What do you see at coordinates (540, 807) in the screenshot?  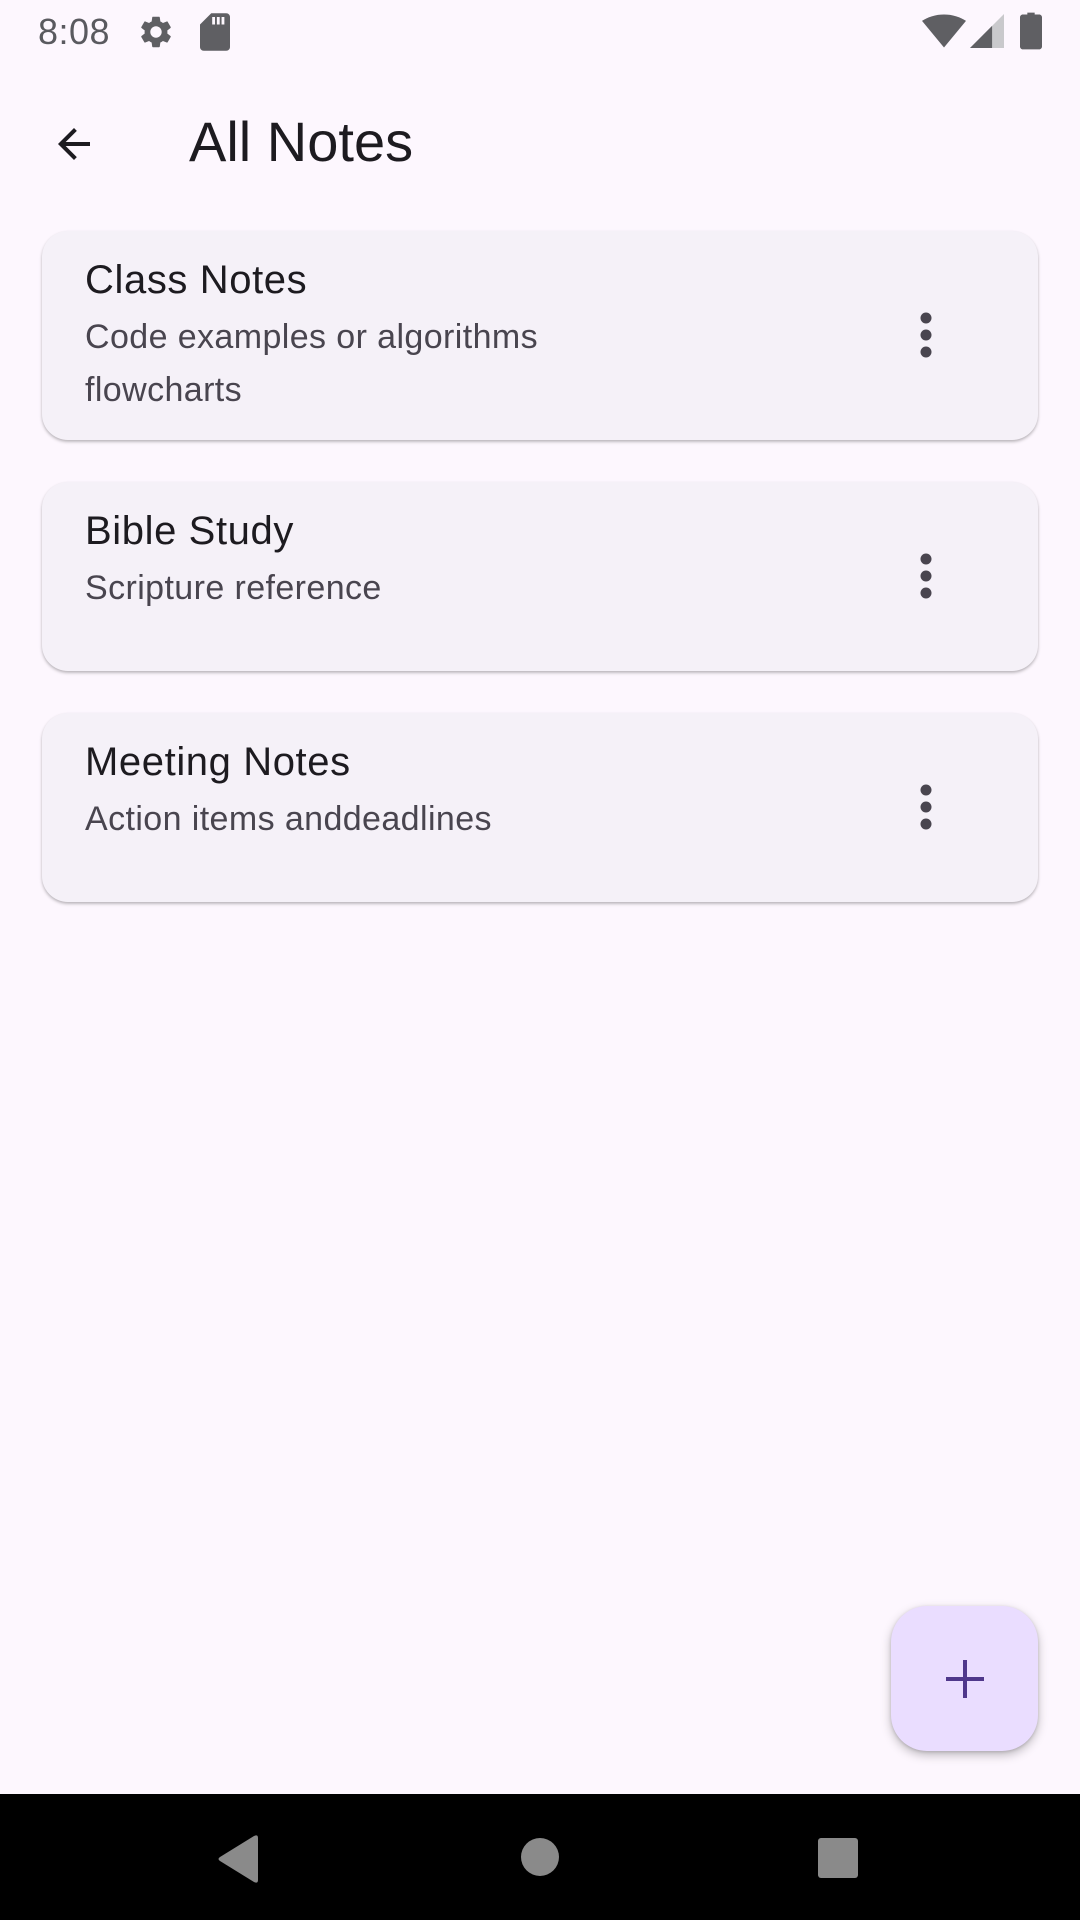 I see `note-card-meeting-notes: Meeting Notes Action items anddeadlines` at bounding box center [540, 807].